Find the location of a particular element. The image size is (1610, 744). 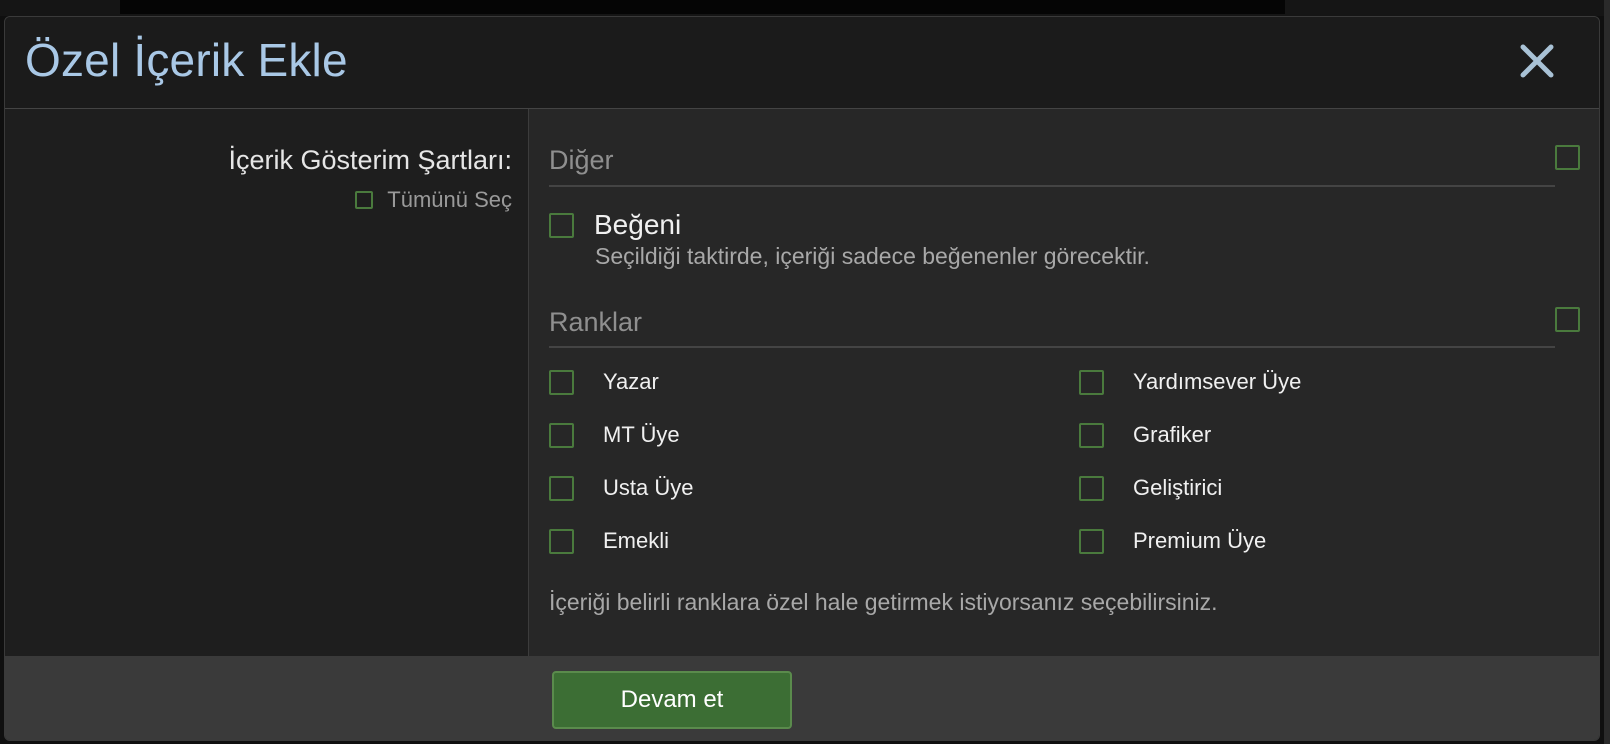

rank-option-usta-uye: Usta Üye is located at coordinates (621, 488).